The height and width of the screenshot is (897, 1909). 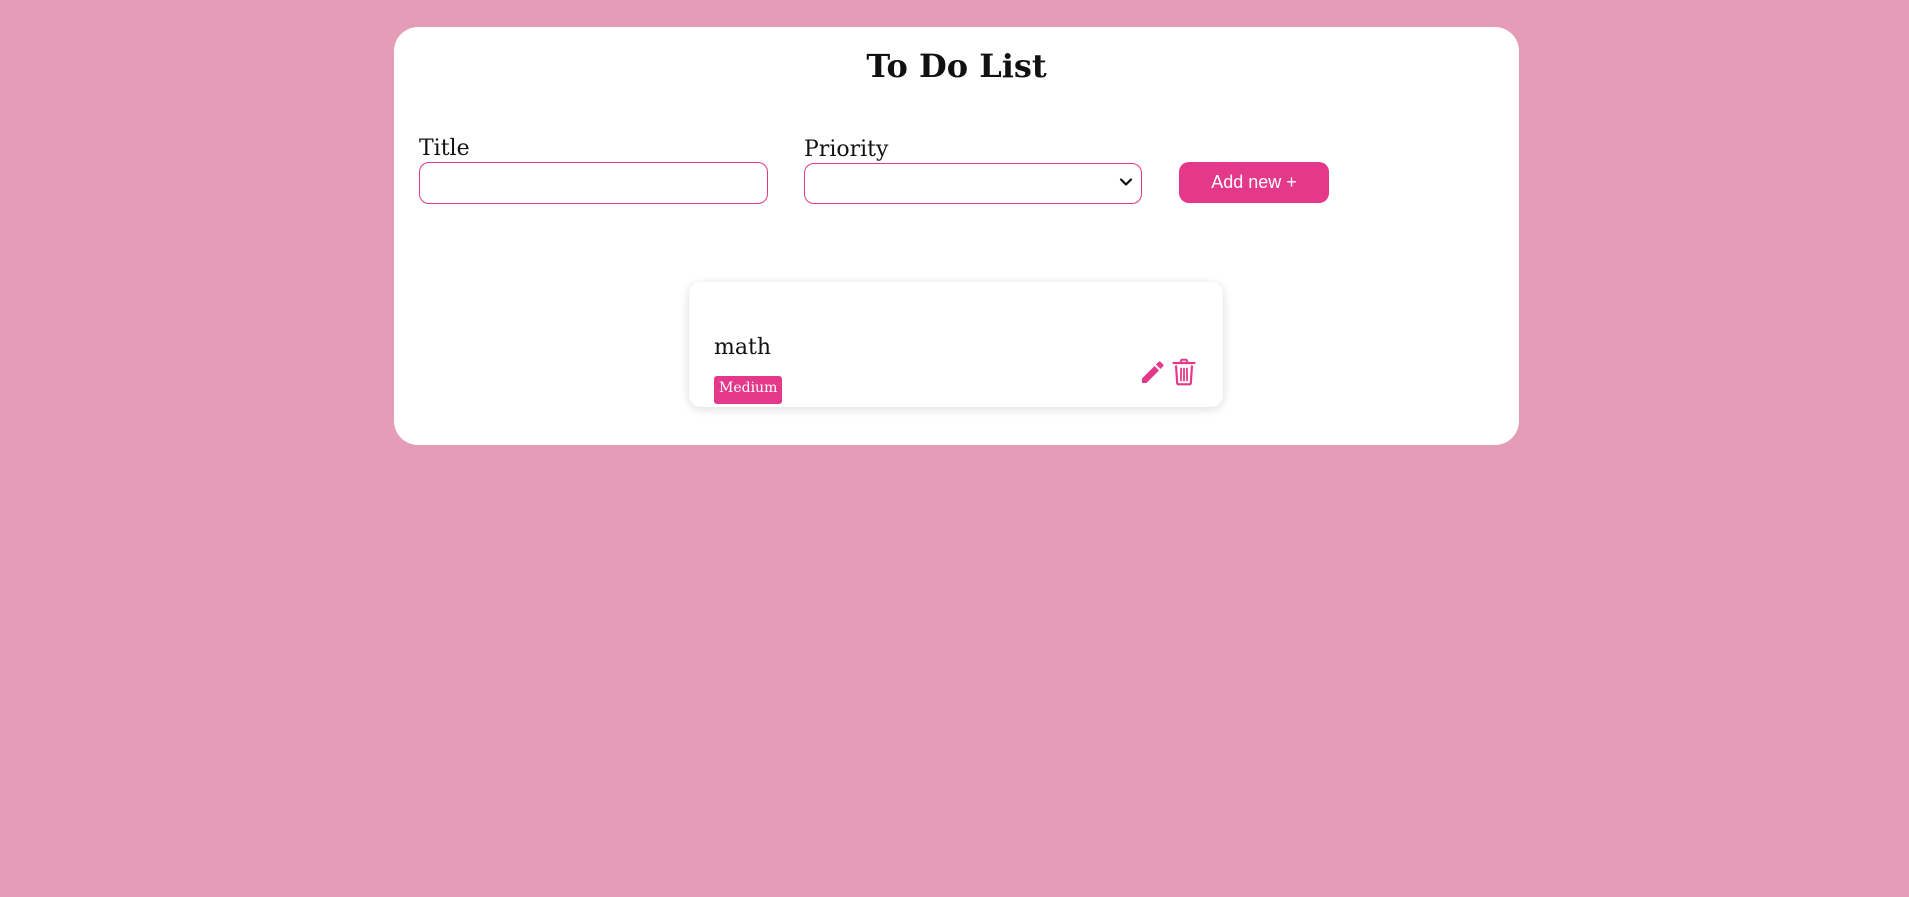 I want to click on task-actions, so click(x=1168, y=372).